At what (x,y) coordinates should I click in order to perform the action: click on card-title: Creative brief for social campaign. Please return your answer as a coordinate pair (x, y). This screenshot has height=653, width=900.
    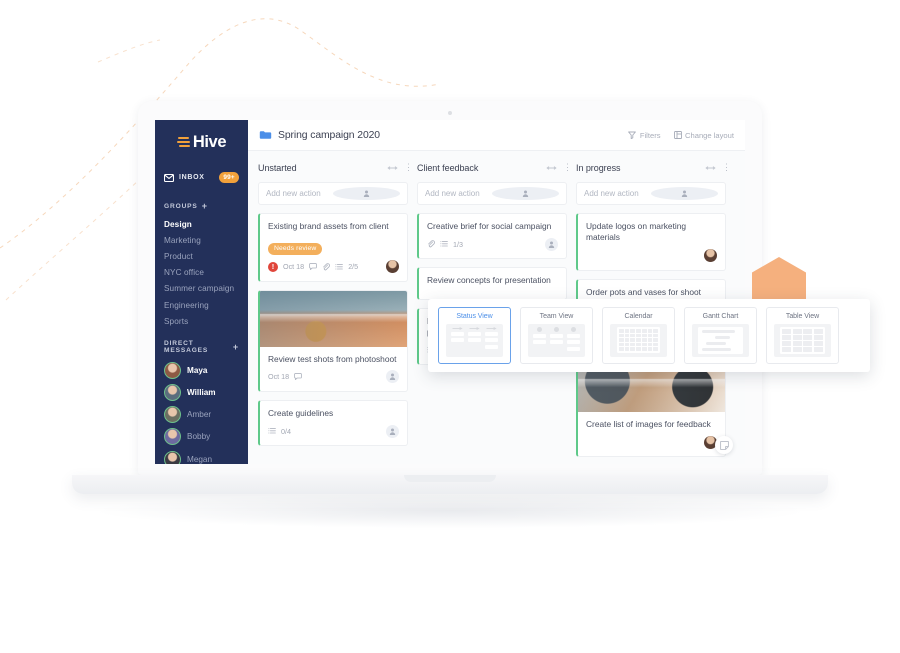
    Looking at the image, I should click on (489, 226).